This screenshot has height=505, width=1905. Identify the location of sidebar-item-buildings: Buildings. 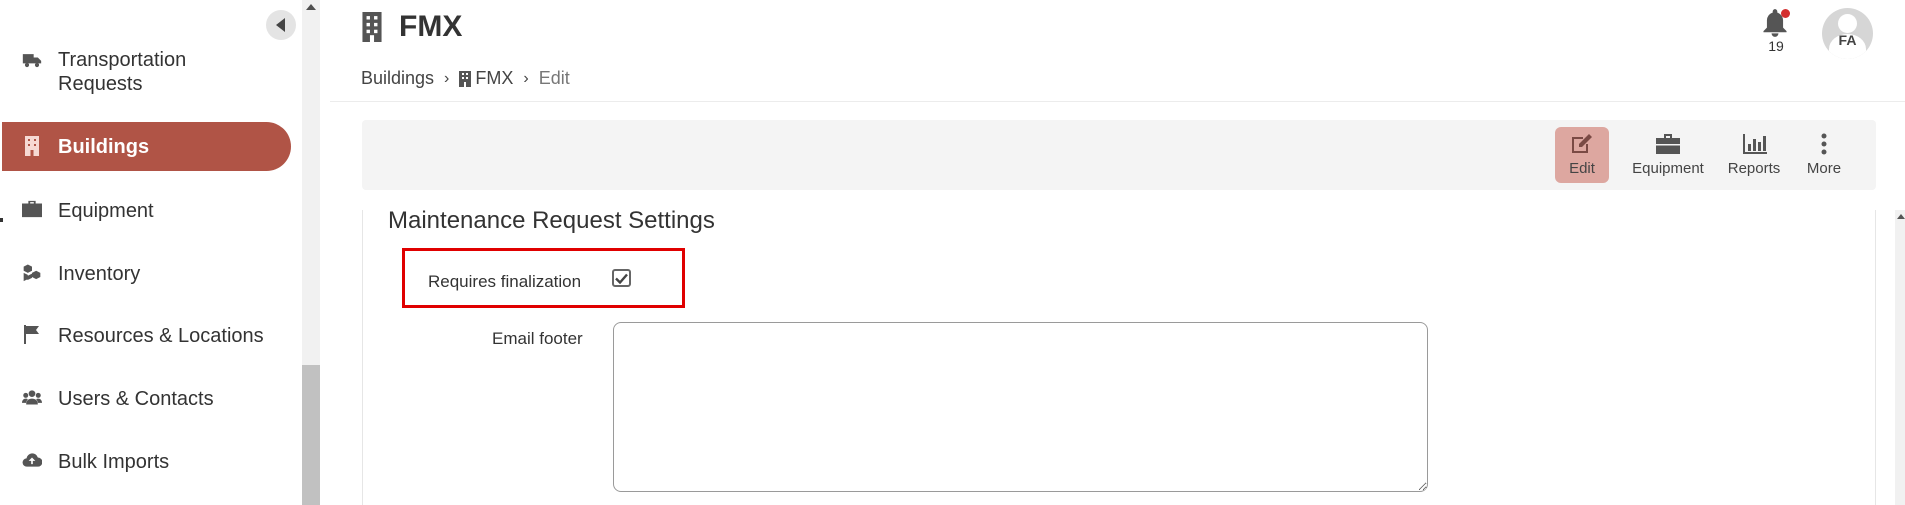
(146, 146).